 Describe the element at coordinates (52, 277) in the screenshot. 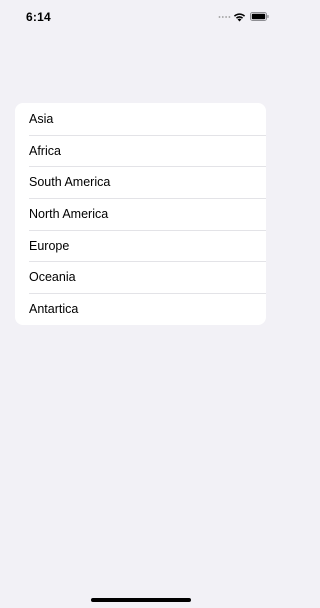

I see `list-item-label: Oceania` at that location.